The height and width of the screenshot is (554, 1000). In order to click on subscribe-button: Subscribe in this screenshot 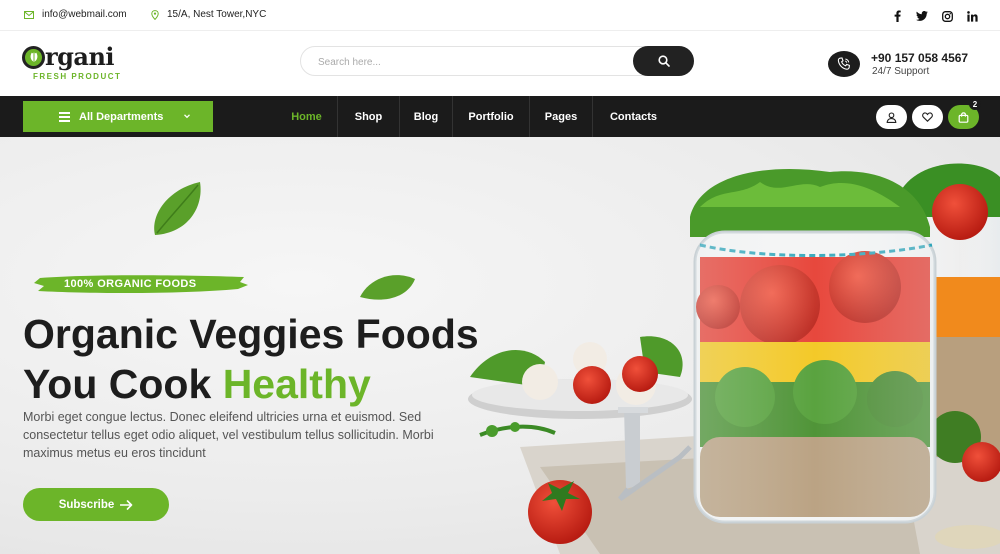, I will do `click(96, 504)`.